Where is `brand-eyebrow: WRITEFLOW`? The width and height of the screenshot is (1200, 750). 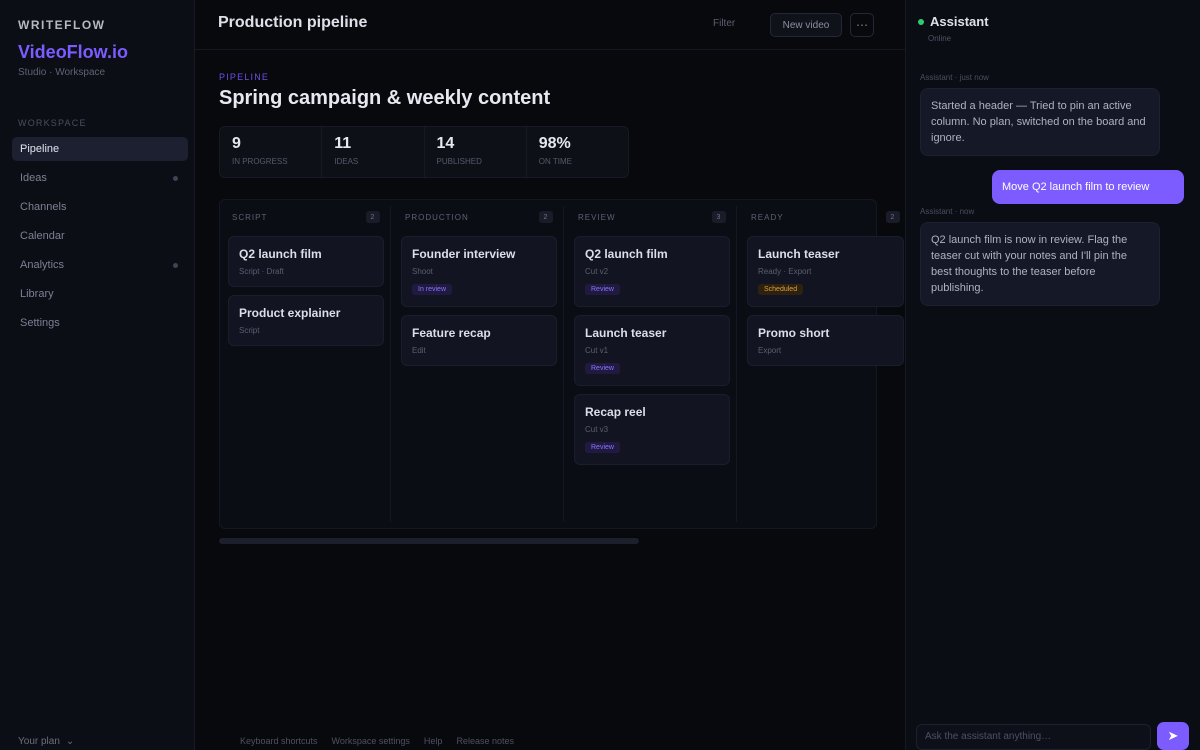 brand-eyebrow: WRITEFLOW is located at coordinates (62, 25).